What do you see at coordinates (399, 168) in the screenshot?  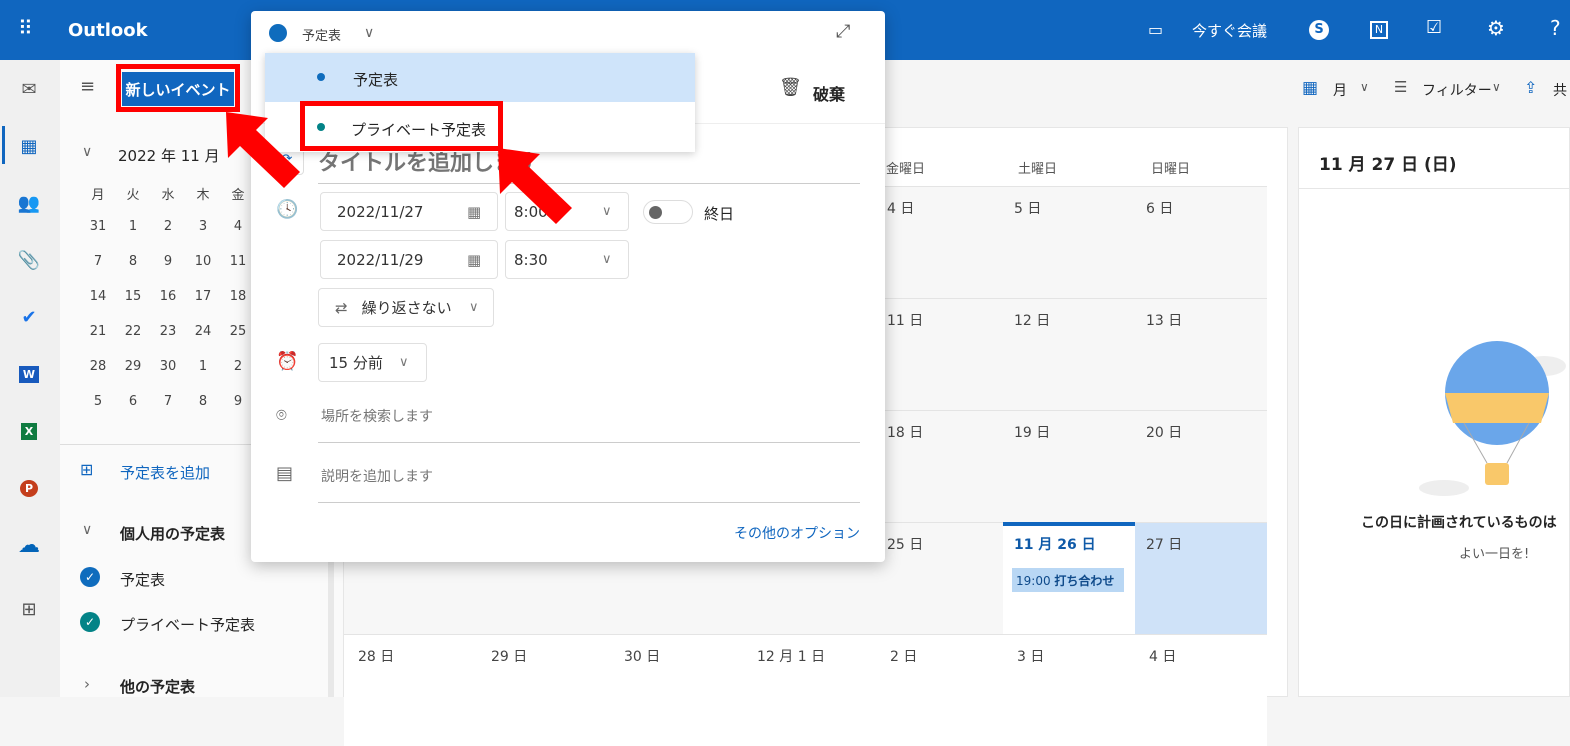 I see `annotation-arrows` at bounding box center [399, 168].